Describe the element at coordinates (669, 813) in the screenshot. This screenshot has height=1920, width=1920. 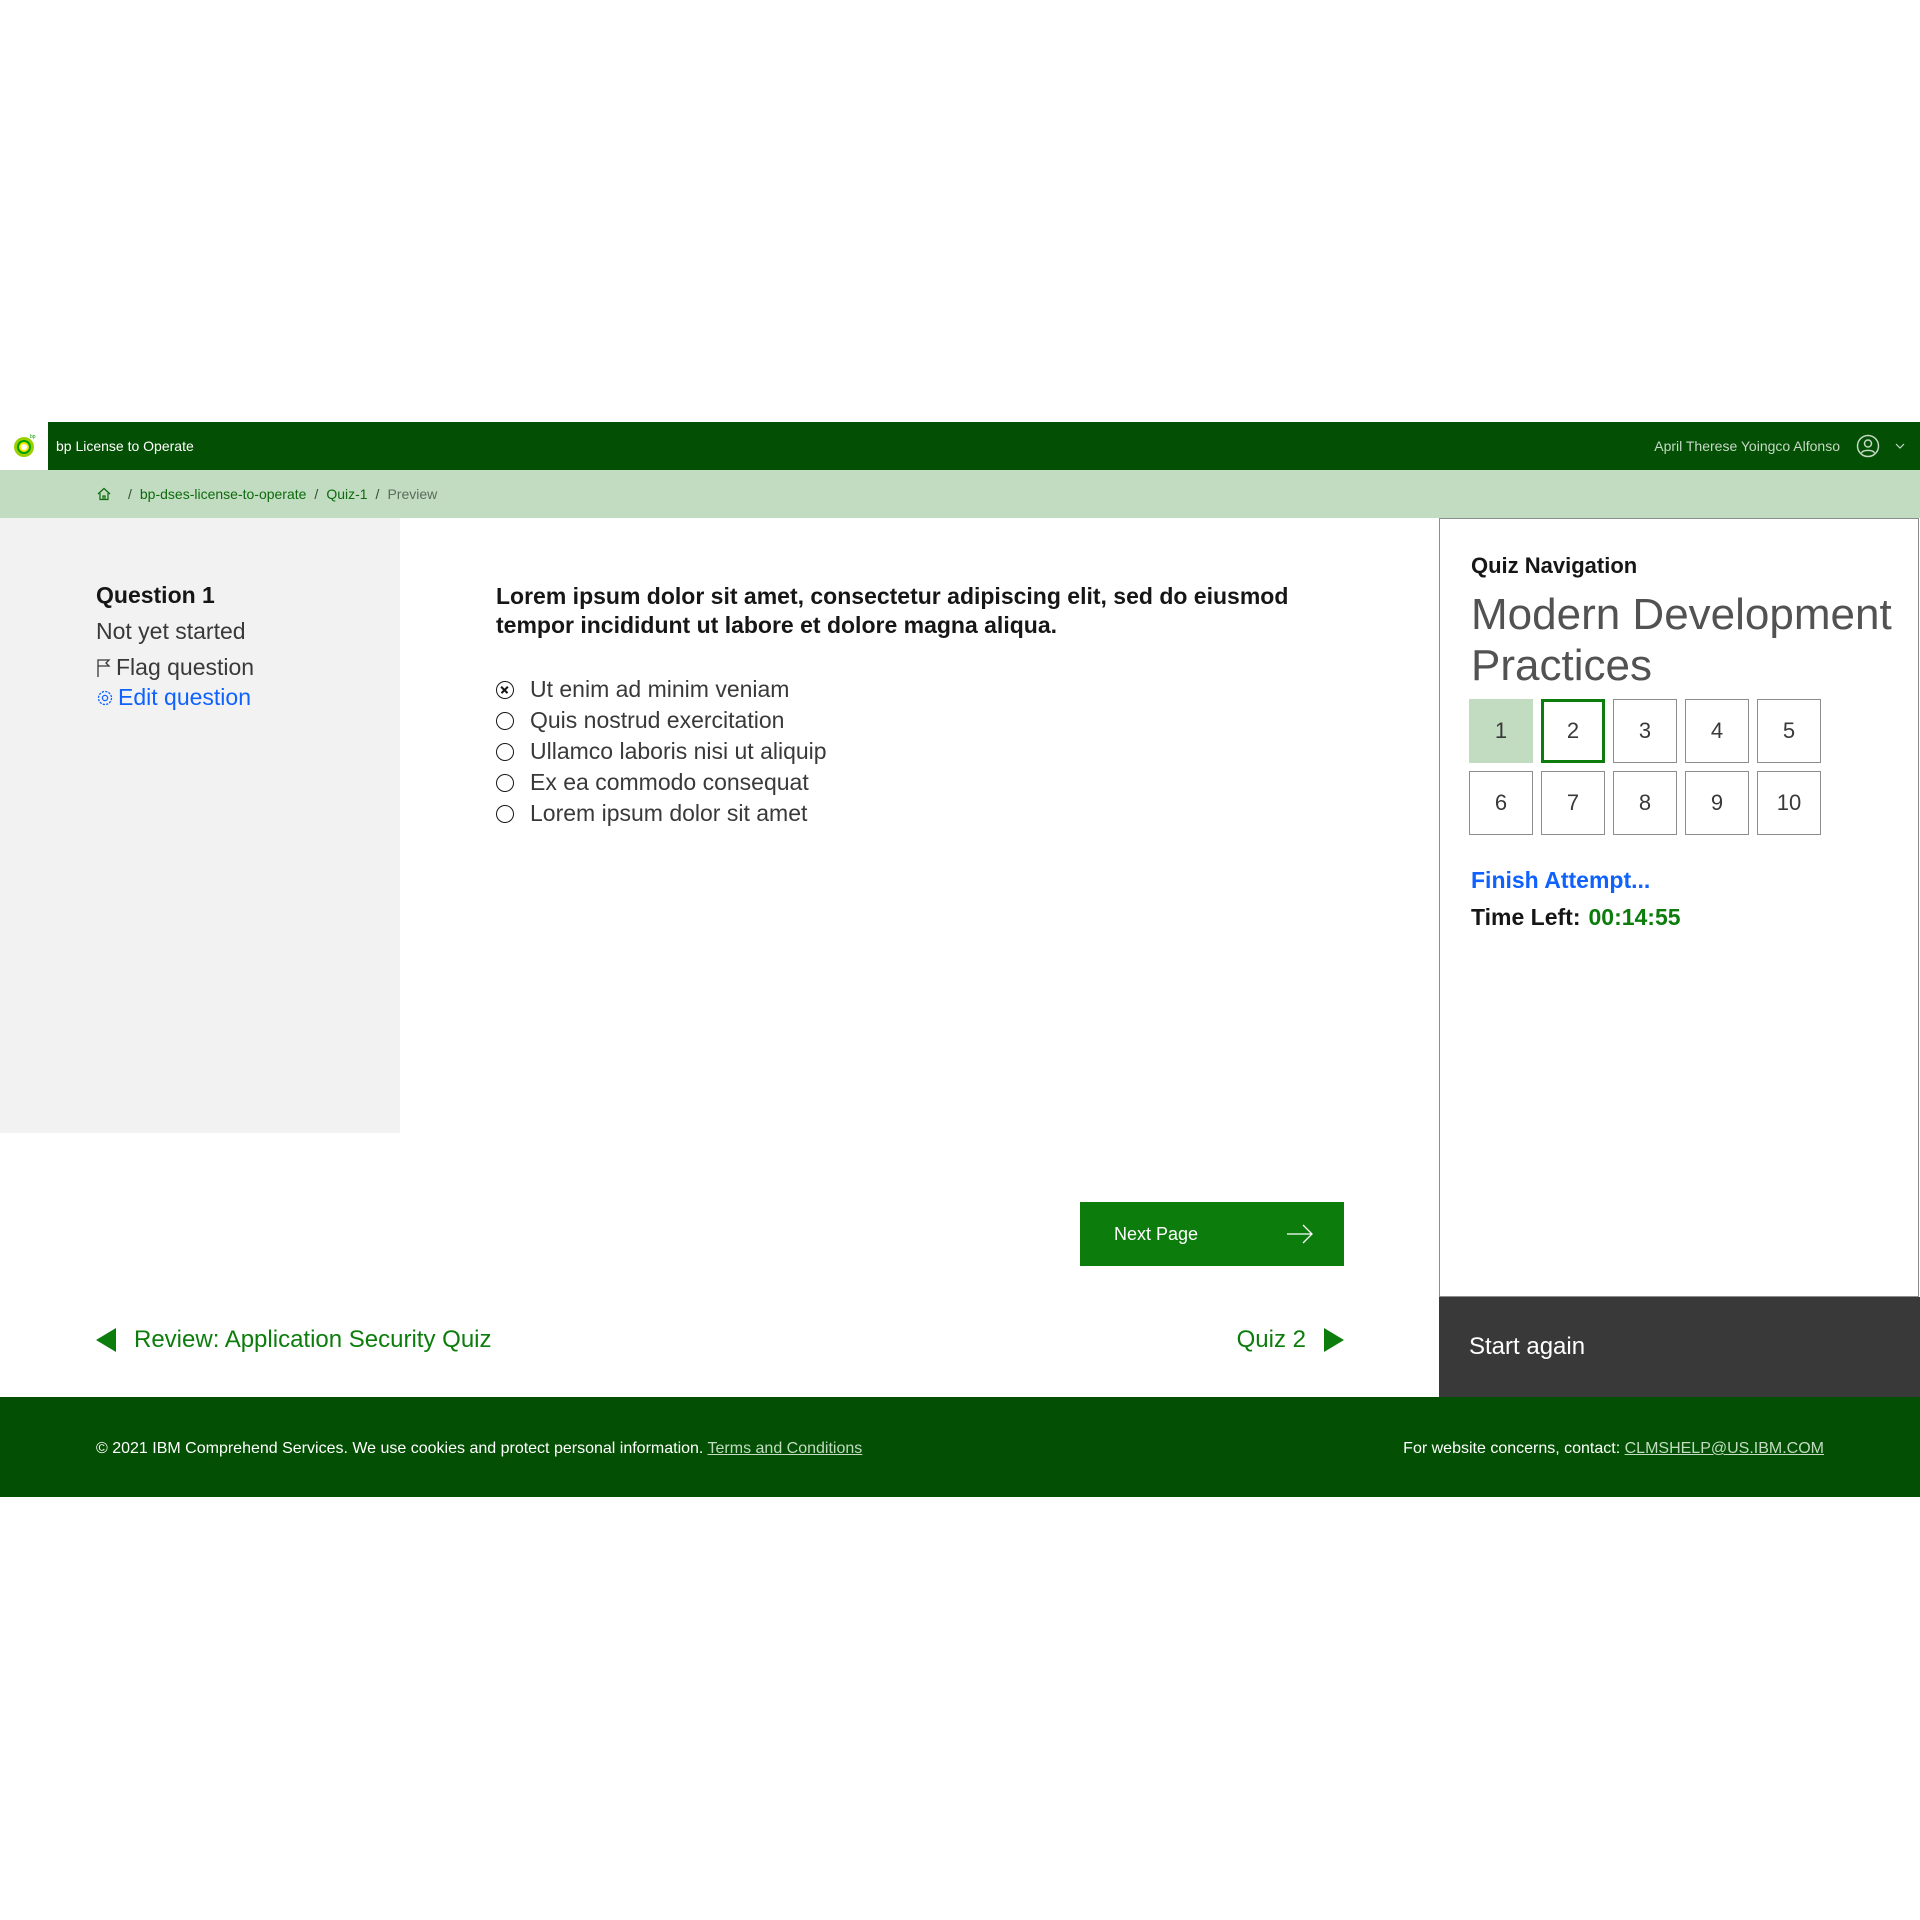
I see `answer-label: Lorem ipsum dolor sit amet` at that location.